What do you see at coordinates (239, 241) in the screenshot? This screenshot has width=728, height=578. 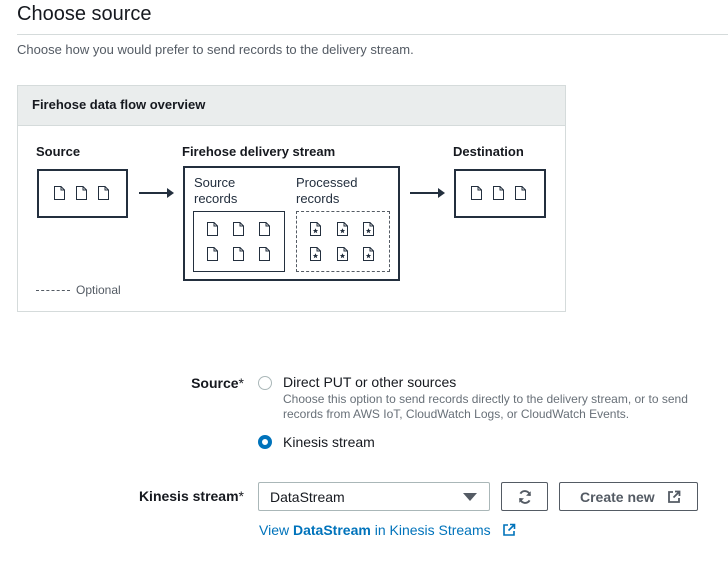 I see `source-records-box` at bounding box center [239, 241].